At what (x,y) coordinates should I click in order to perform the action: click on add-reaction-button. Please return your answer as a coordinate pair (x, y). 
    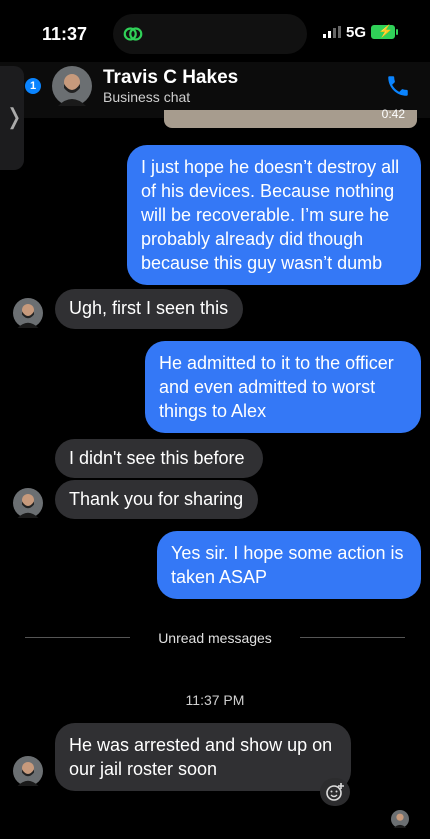
    Looking at the image, I should click on (335, 792).